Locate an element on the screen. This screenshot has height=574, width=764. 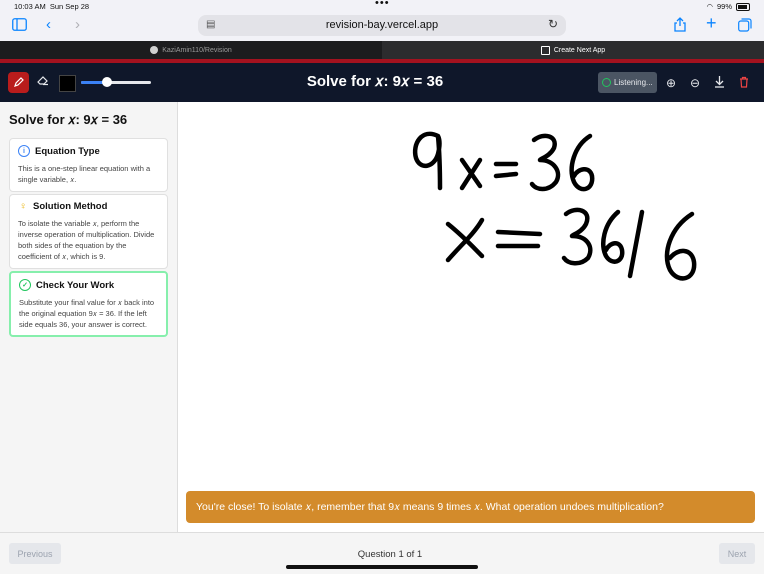
battery-icon is located at coordinates (743, 6).